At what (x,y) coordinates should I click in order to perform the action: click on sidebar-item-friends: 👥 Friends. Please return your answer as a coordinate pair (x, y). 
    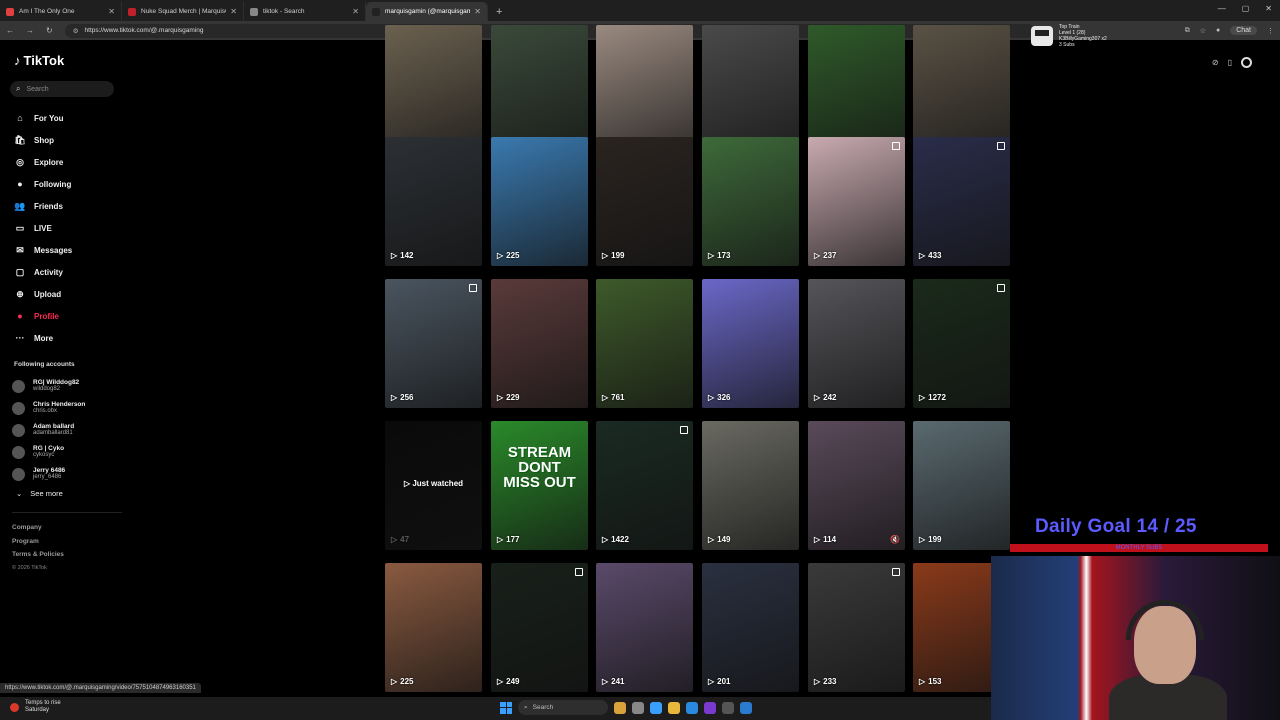
    Looking at the image, I should click on (42, 206).